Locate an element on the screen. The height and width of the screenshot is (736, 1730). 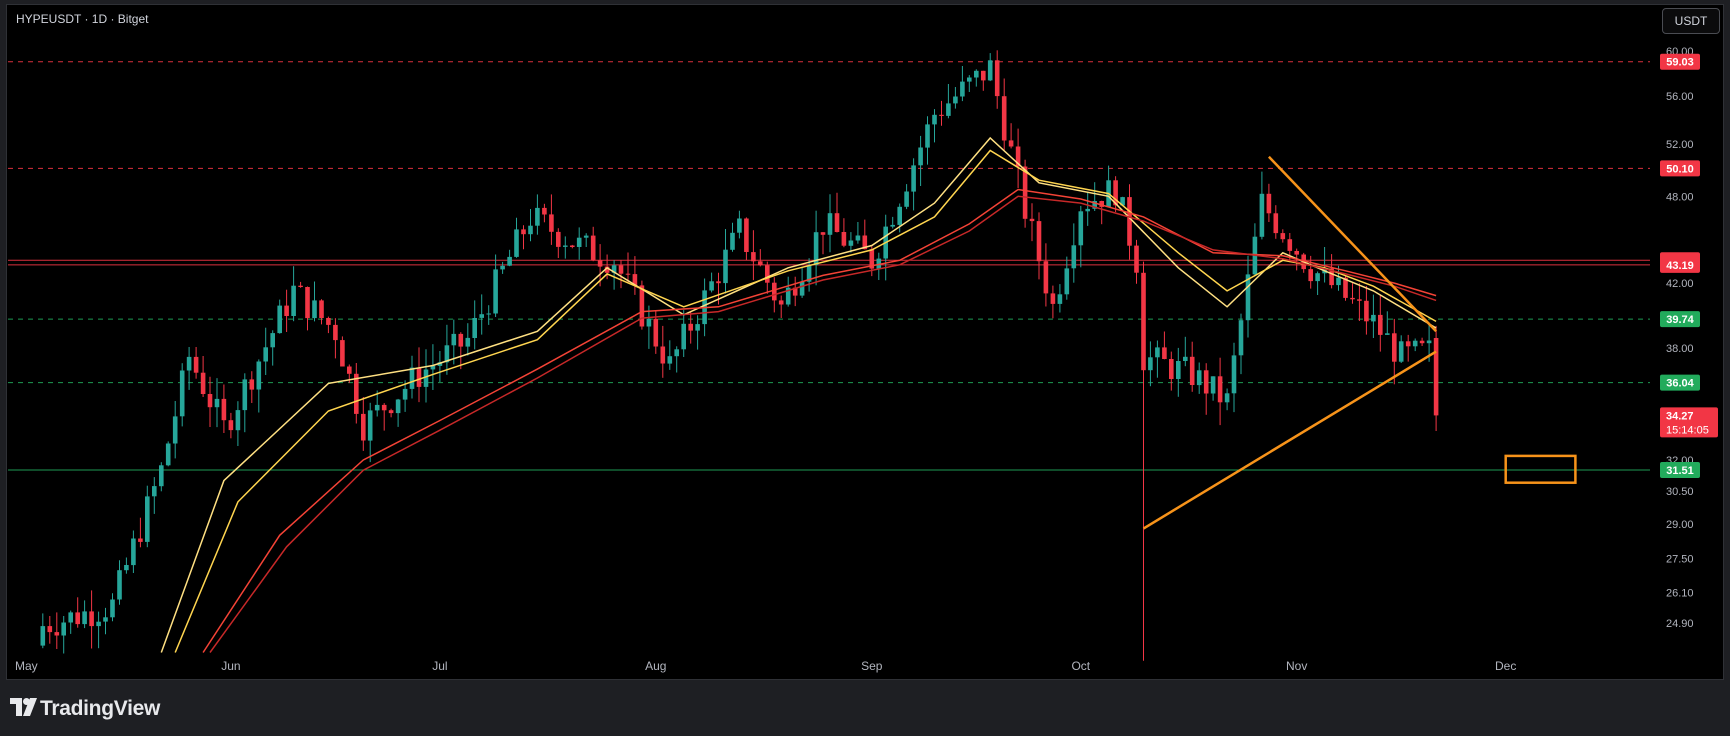
y-tick-label: 26.10 is located at coordinates (1680, 594).